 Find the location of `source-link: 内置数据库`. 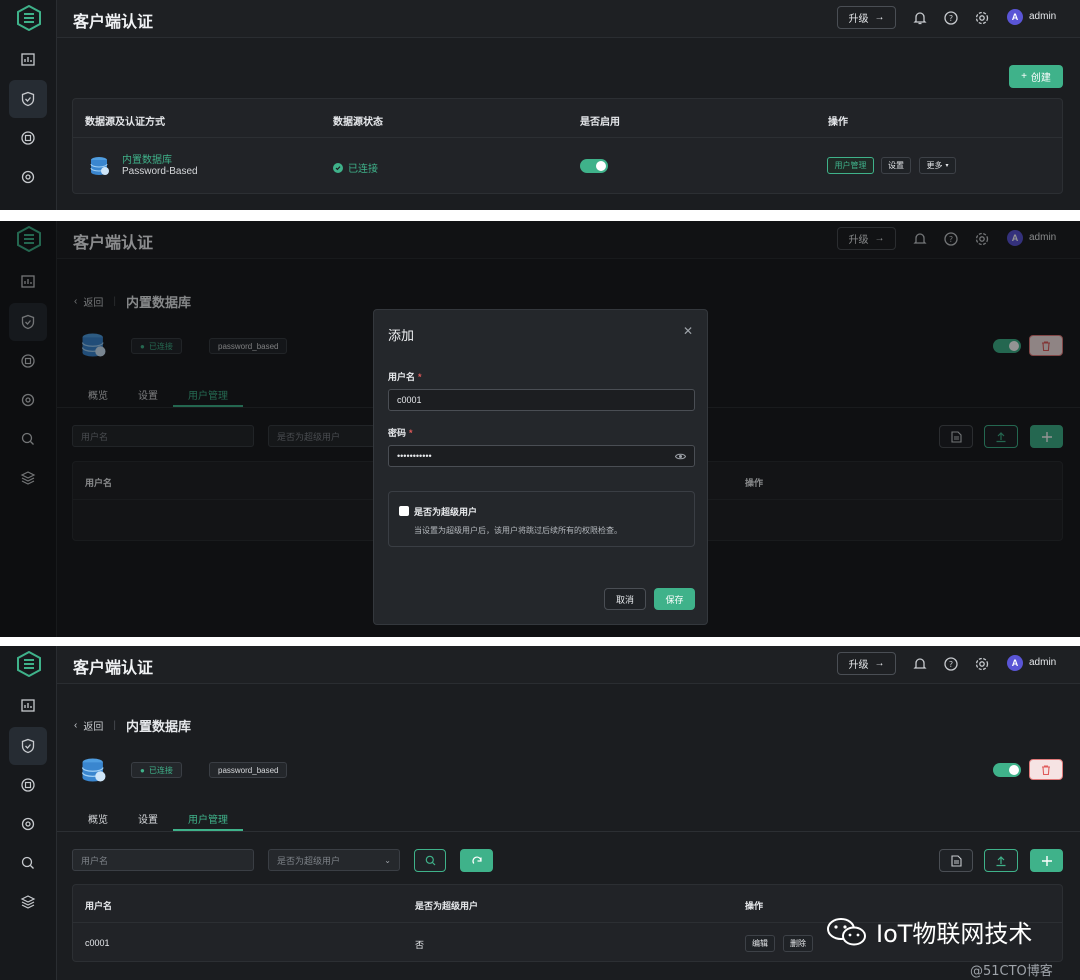

source-link: 内置数据库 is located at coordinates (147, 158).